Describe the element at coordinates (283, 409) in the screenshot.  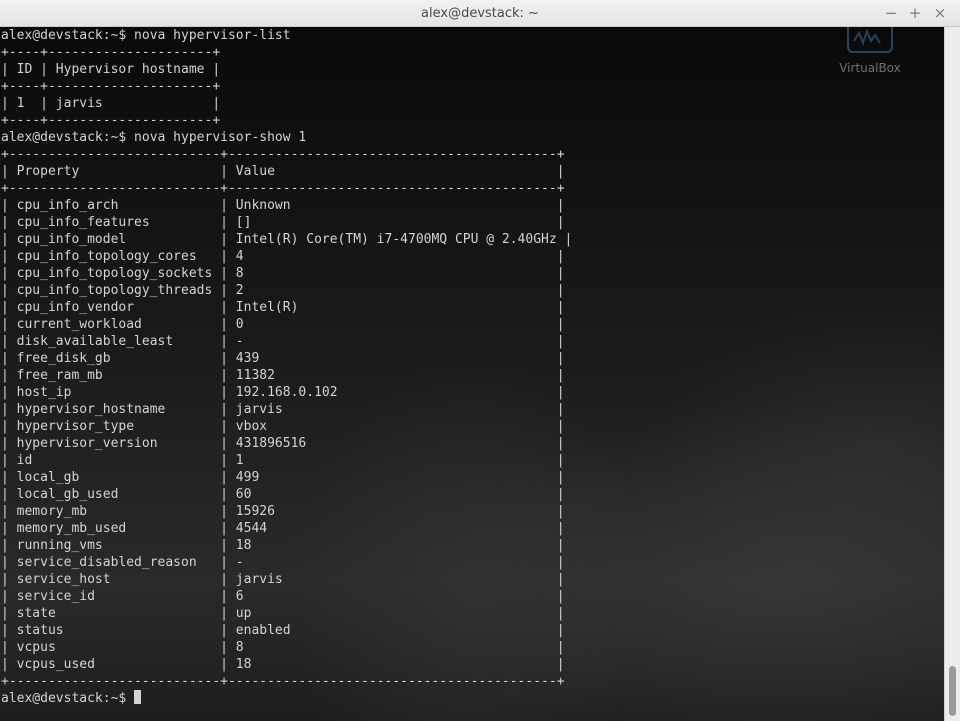
I see `terminal-line: | hypervisor_hostname | jarvis |` at that location.